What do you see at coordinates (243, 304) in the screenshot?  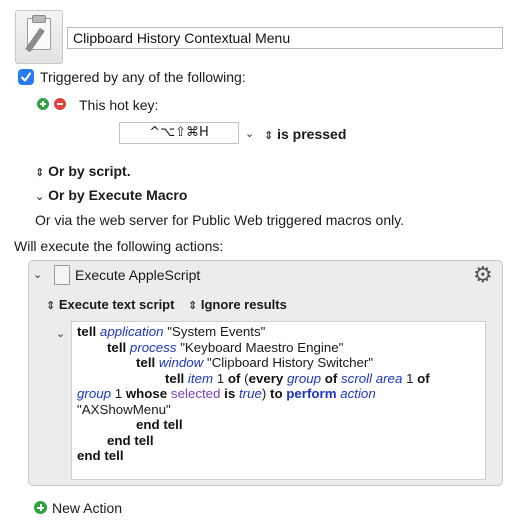 I see `results-mode-label: Ignore results` at bounding box center [243, 304].